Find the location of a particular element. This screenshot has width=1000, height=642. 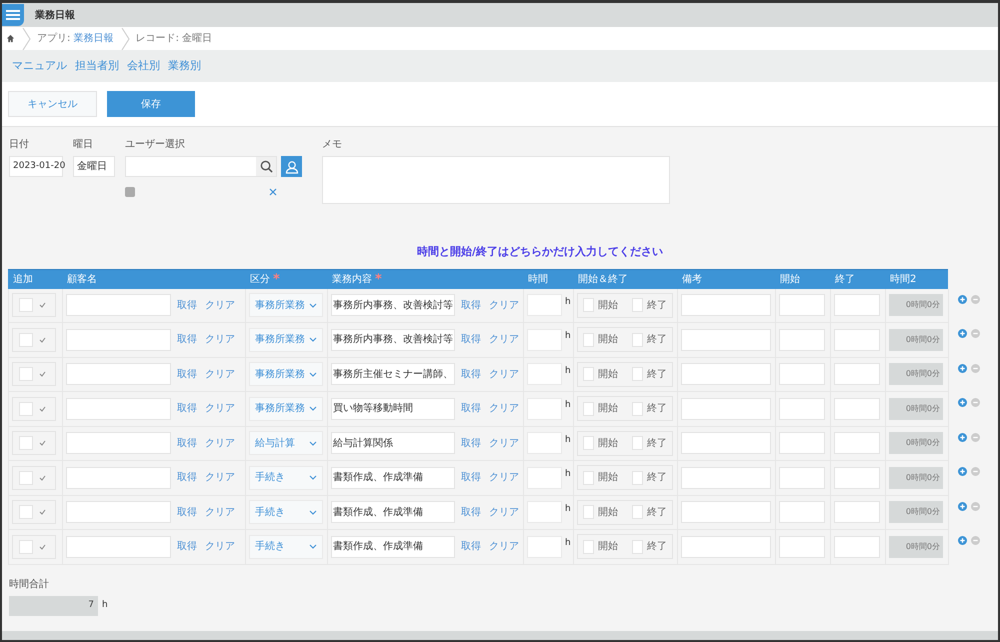

user-search-field is located at coordinates (201, 166).